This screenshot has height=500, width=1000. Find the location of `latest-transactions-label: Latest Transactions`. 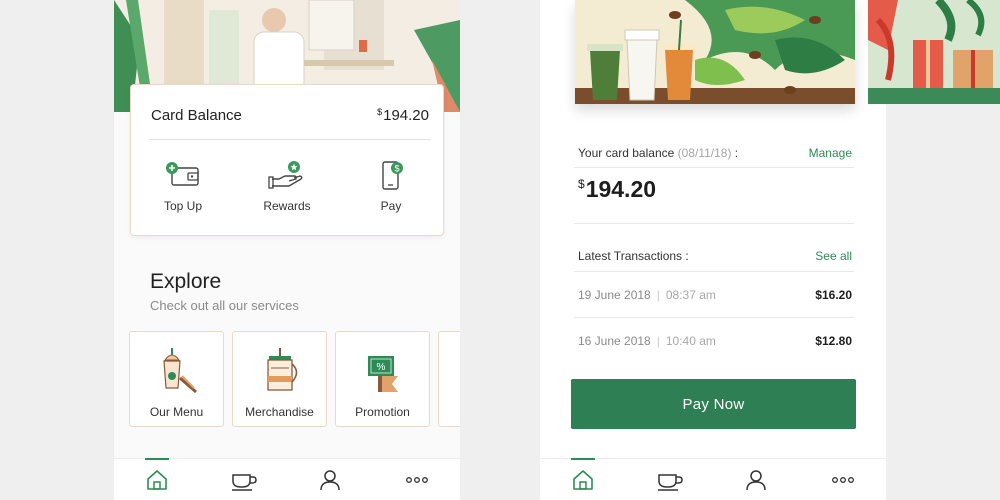

latest-transactions-label: Latest Transactions is located at coordinates (630, 256).